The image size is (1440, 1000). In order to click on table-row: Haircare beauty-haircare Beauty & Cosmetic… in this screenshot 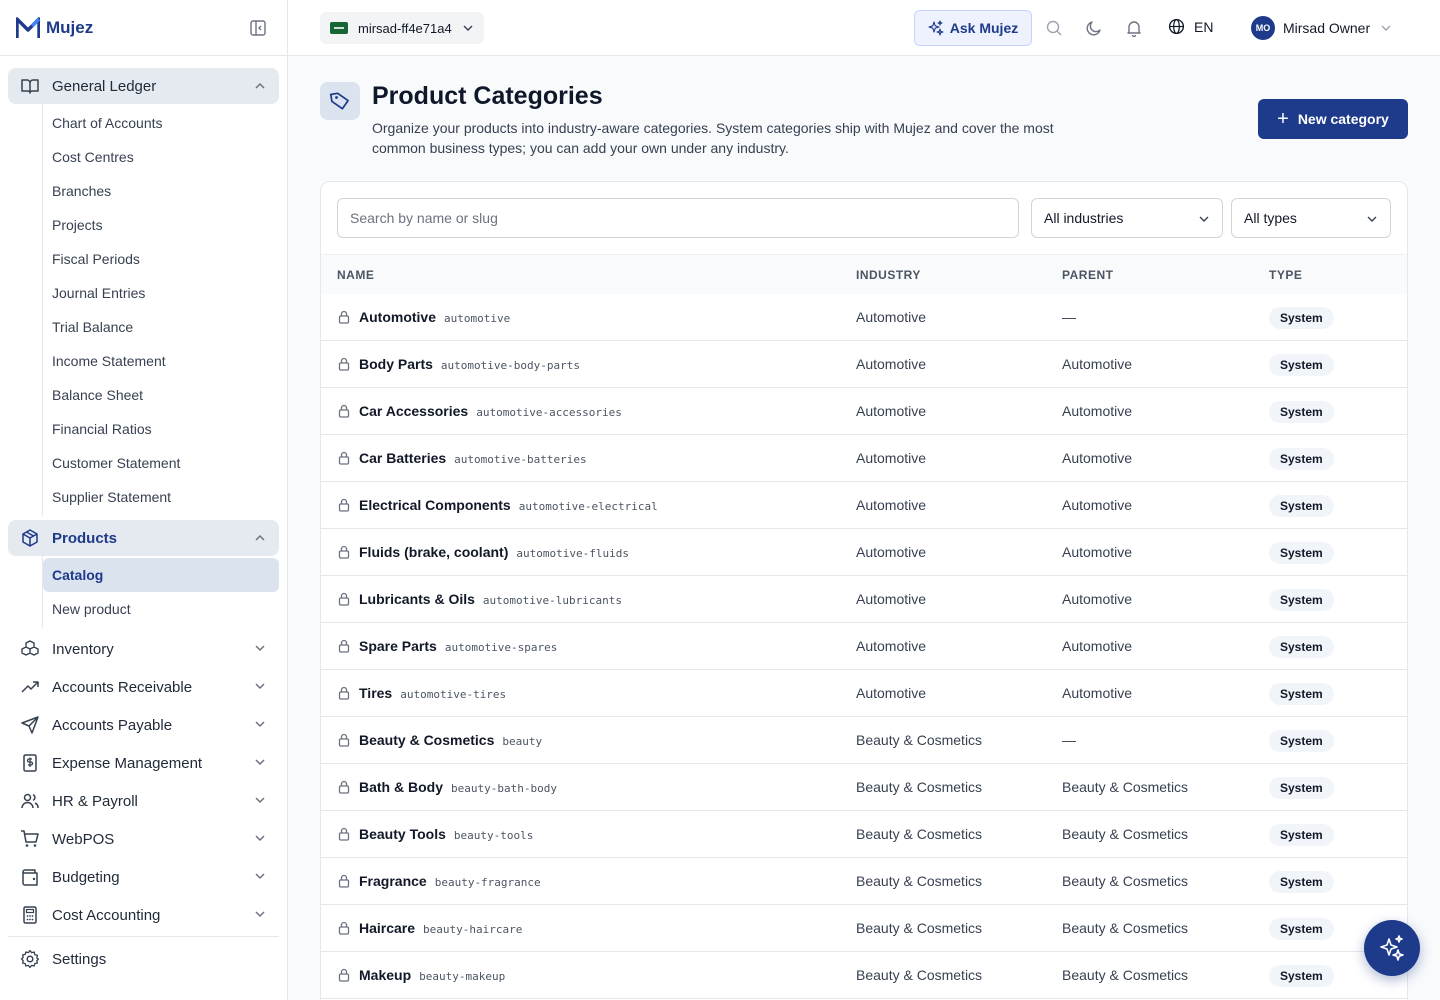, I will do `click(864, 928)`.